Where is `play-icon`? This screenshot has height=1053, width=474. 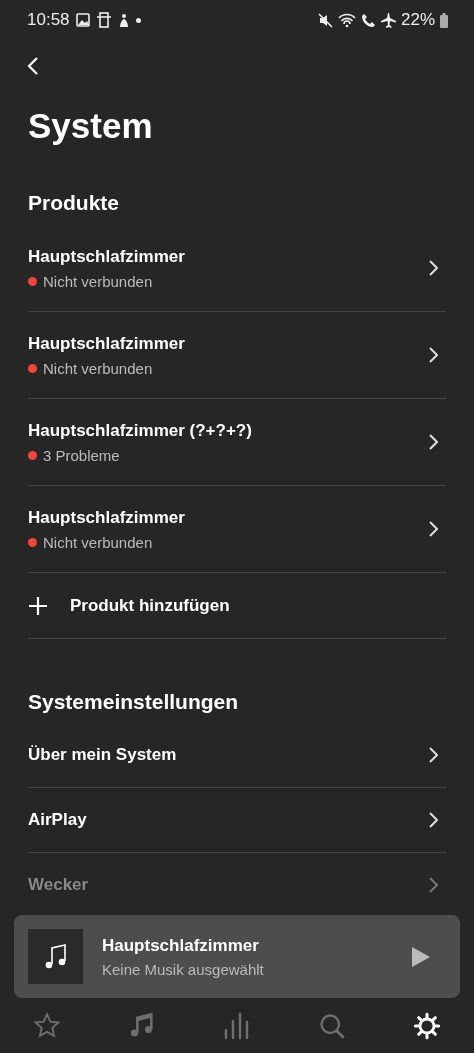 play-icon is located at coordinates (421, 956).